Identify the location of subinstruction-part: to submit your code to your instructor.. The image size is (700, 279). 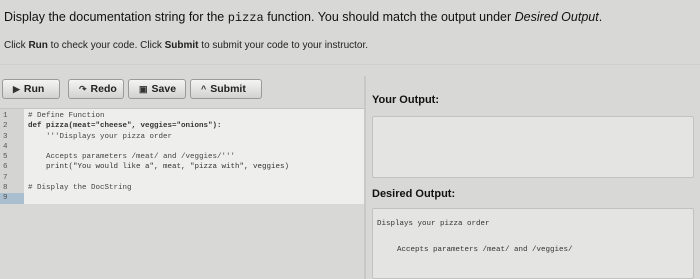
(283, 45).